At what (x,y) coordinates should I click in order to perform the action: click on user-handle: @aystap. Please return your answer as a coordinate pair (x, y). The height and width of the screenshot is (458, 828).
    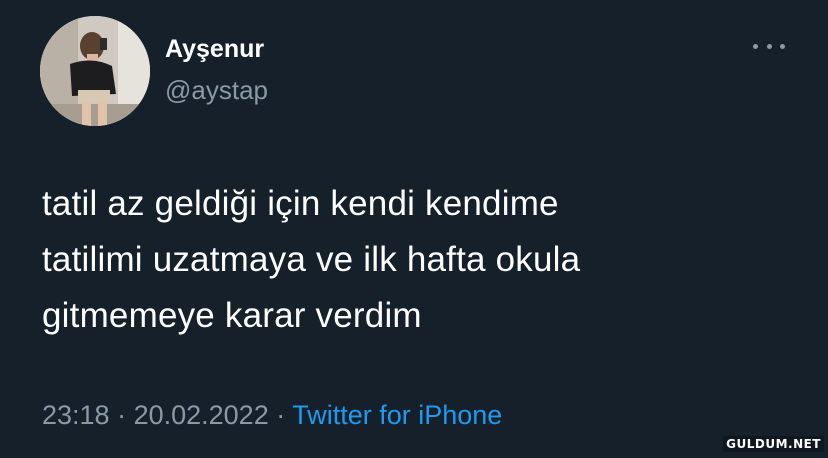
    Looking at the image, I should click on (216, 90).